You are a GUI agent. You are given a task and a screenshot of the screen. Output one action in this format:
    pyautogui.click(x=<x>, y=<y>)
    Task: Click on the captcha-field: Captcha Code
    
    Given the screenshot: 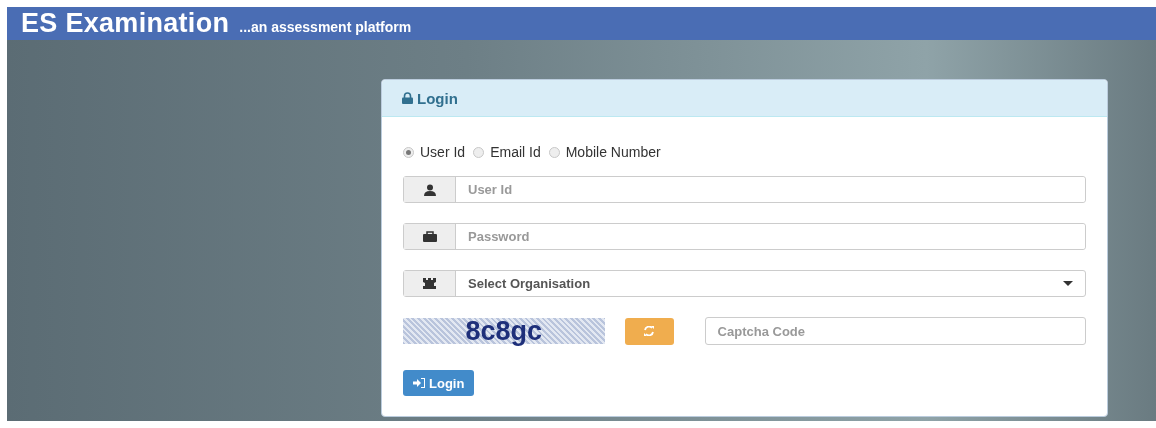 What is the action you would take?
    pyautogui.click(x=895, y=331)
    